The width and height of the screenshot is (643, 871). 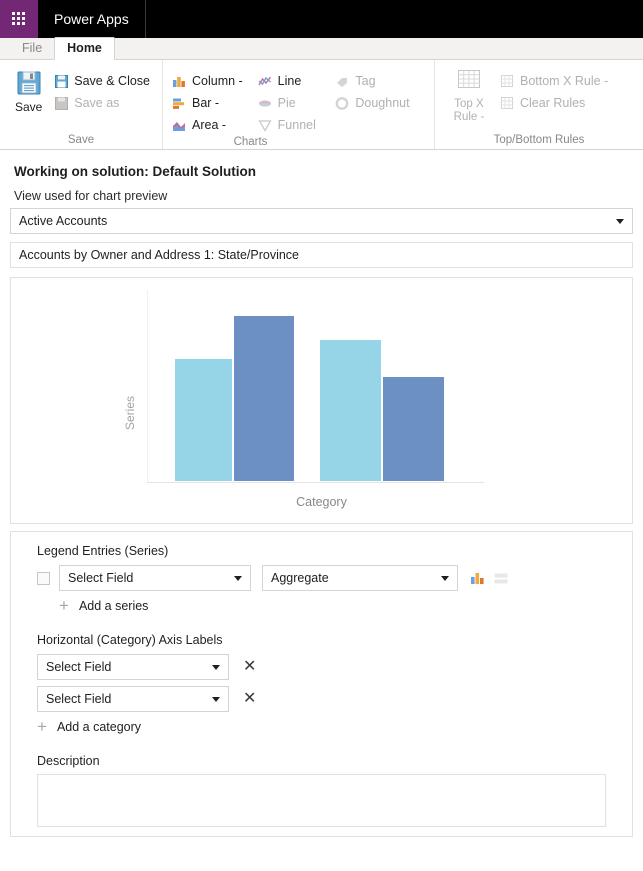 What do you see at coordinates (113, 606) in the screenshot?
I see `add-series-label: Add a series` at bounding box center [113, 606].